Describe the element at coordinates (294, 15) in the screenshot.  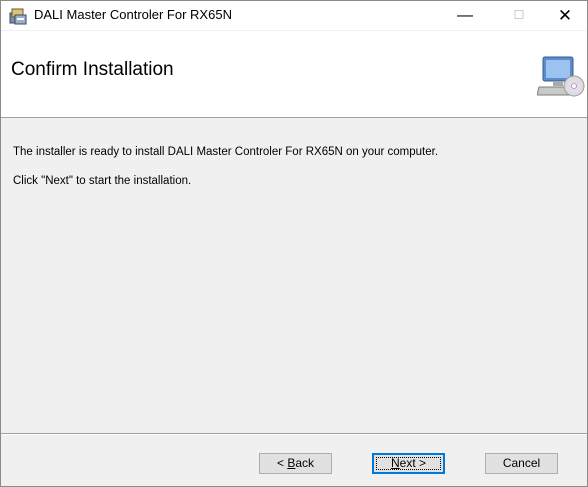
I see `title-bar: DALI Master Controler For RX65N — ☐ ✕` at that location.